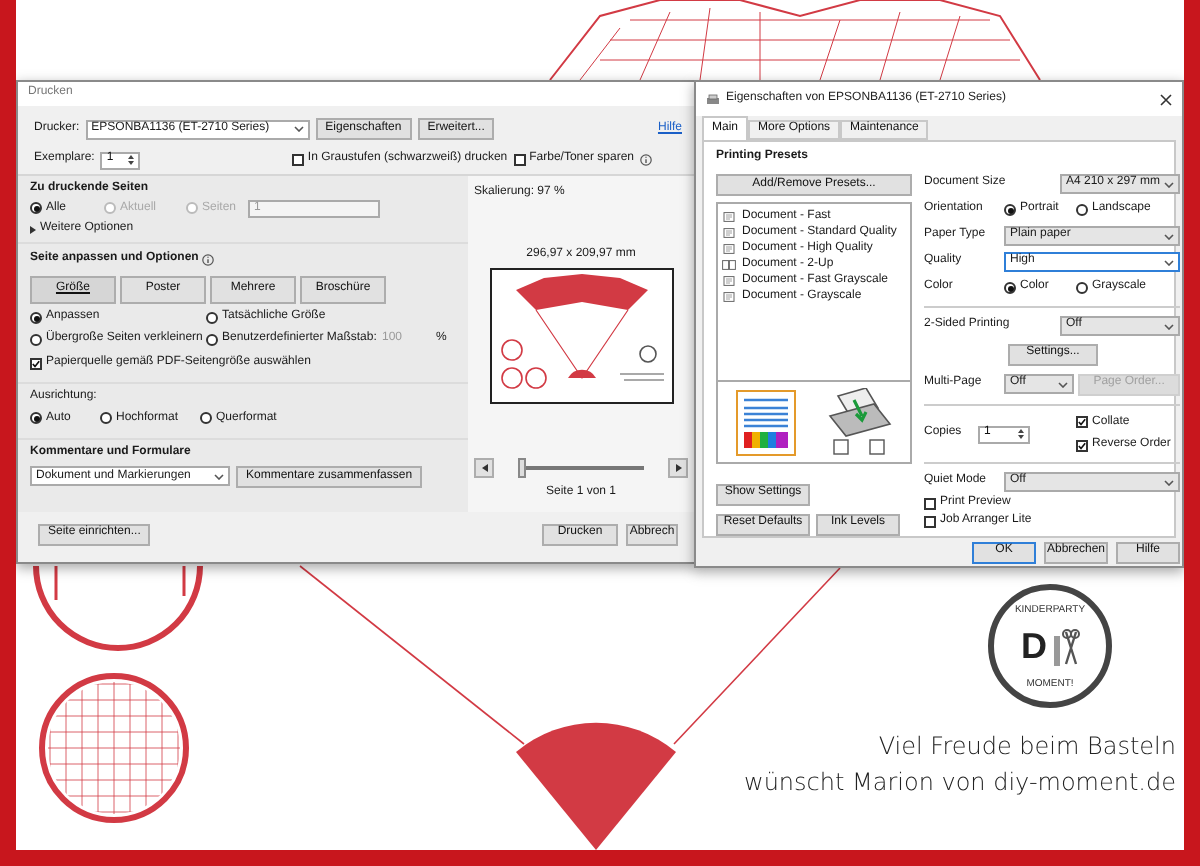  I want to click on close-icon, so click(1166, 99).